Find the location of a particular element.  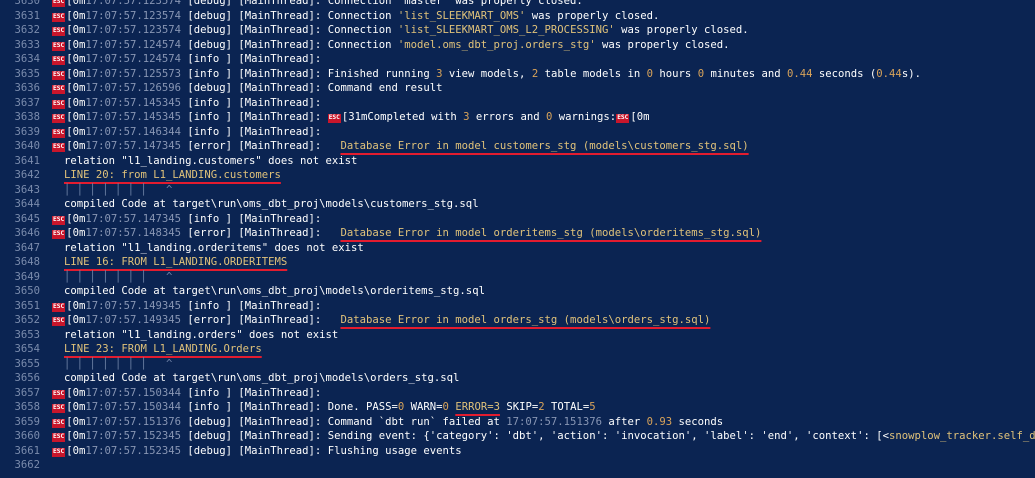

log-segment: 17:07:57.145345 is located at coordinates (133, 102).